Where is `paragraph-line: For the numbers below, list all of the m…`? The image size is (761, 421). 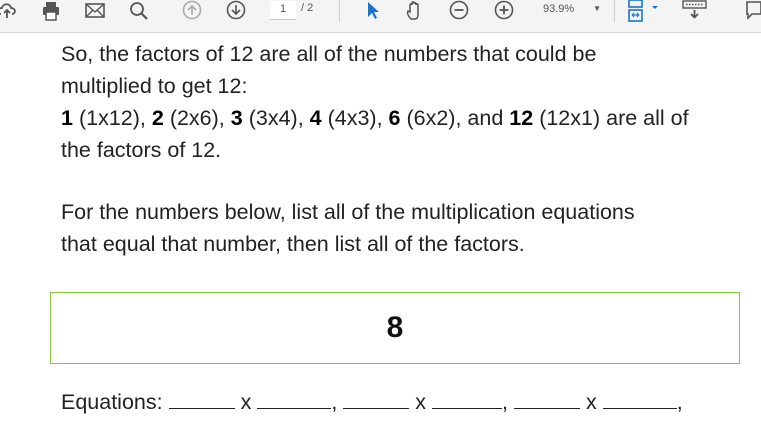
paragraph-line: For the numbers below, list all of the m… is located at coordinates (348, 212).